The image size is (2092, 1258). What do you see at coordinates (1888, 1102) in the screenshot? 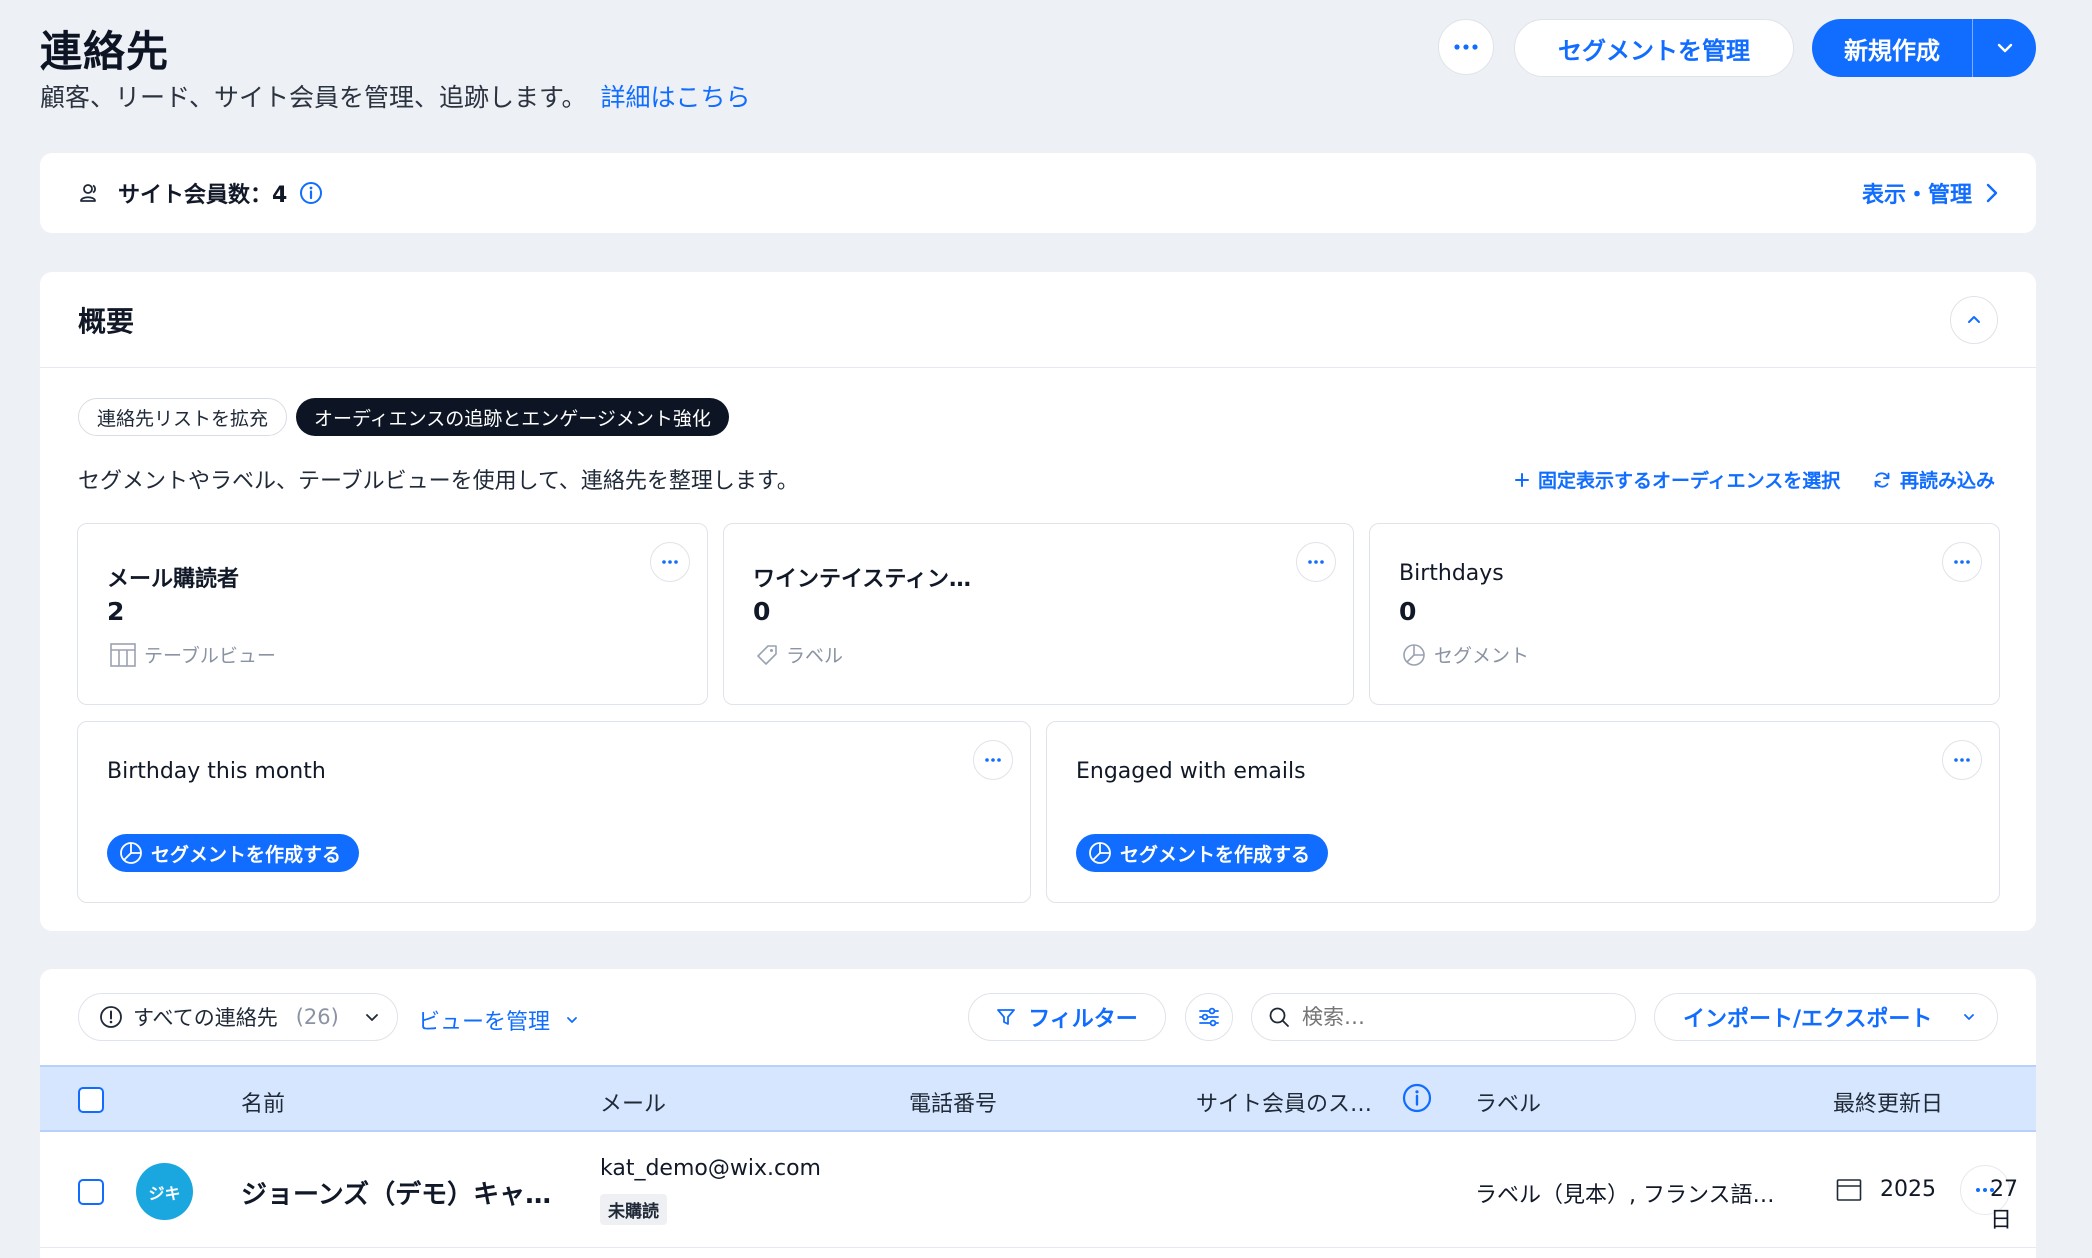
I see `column-header-last-updated: 最終更新日` at bounding box center [1888, 1102].